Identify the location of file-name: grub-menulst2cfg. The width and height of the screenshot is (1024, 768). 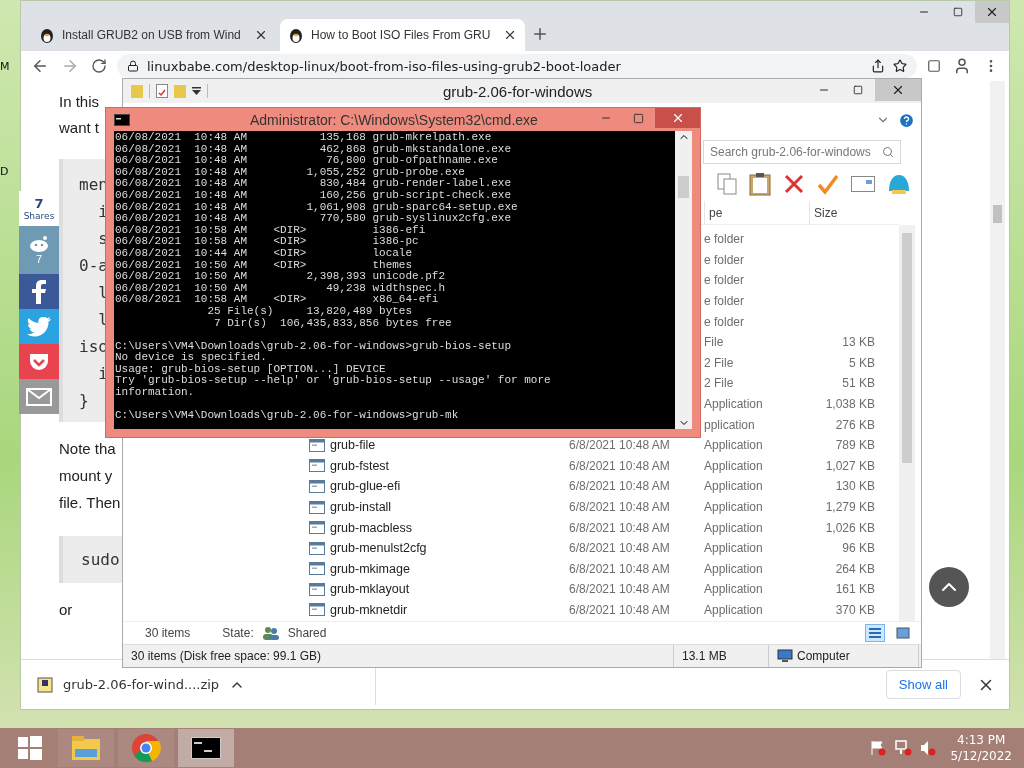
(368, 548).